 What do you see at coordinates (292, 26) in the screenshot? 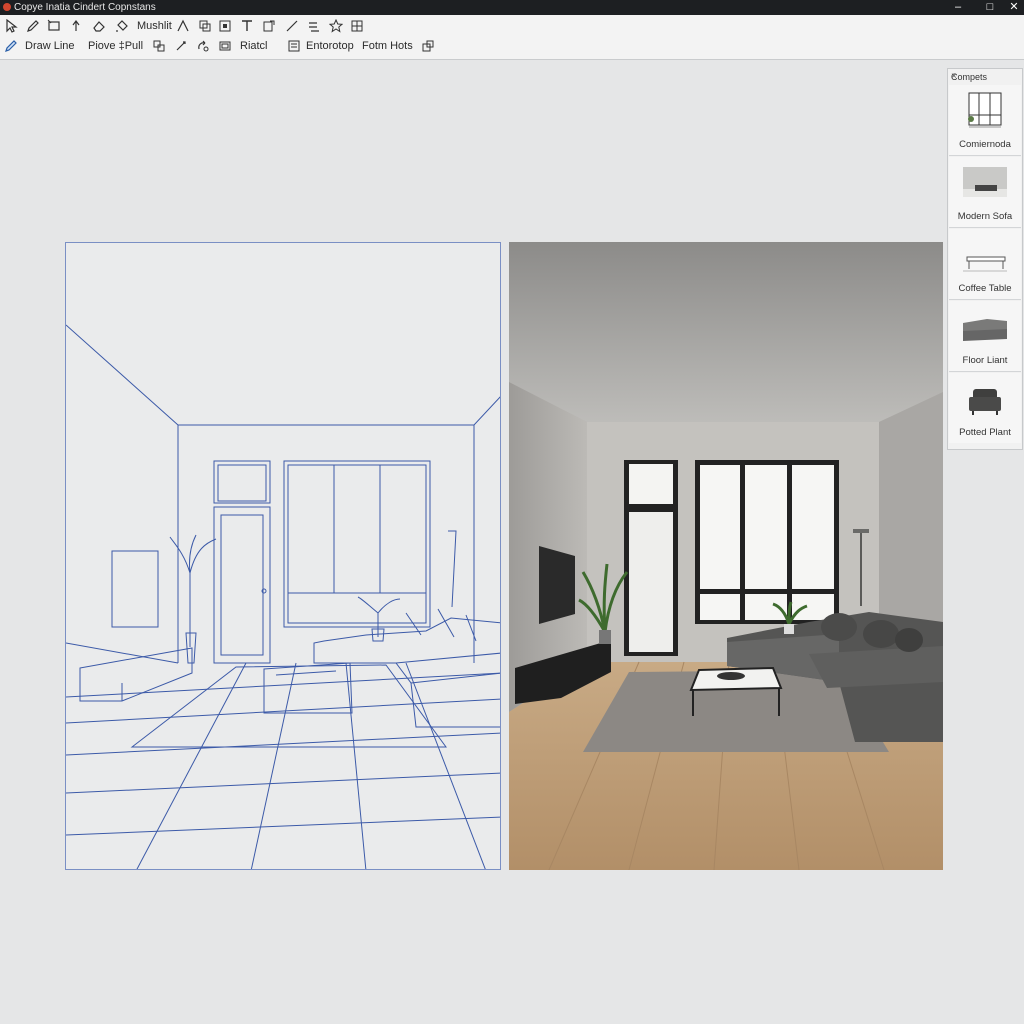
I see `line-tool-icon` at bounding box center [292, 26].